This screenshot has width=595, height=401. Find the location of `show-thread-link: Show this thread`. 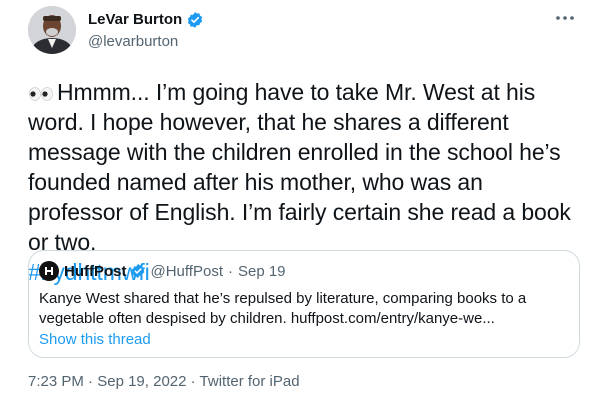

show-thread-link: Show this thread is located at coordinates (95, 339).